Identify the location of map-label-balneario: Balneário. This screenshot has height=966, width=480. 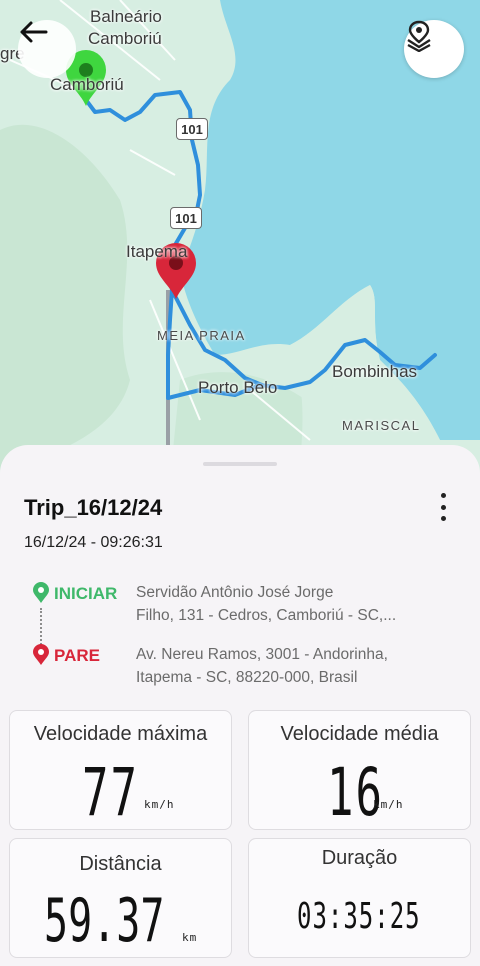
(126, 16).